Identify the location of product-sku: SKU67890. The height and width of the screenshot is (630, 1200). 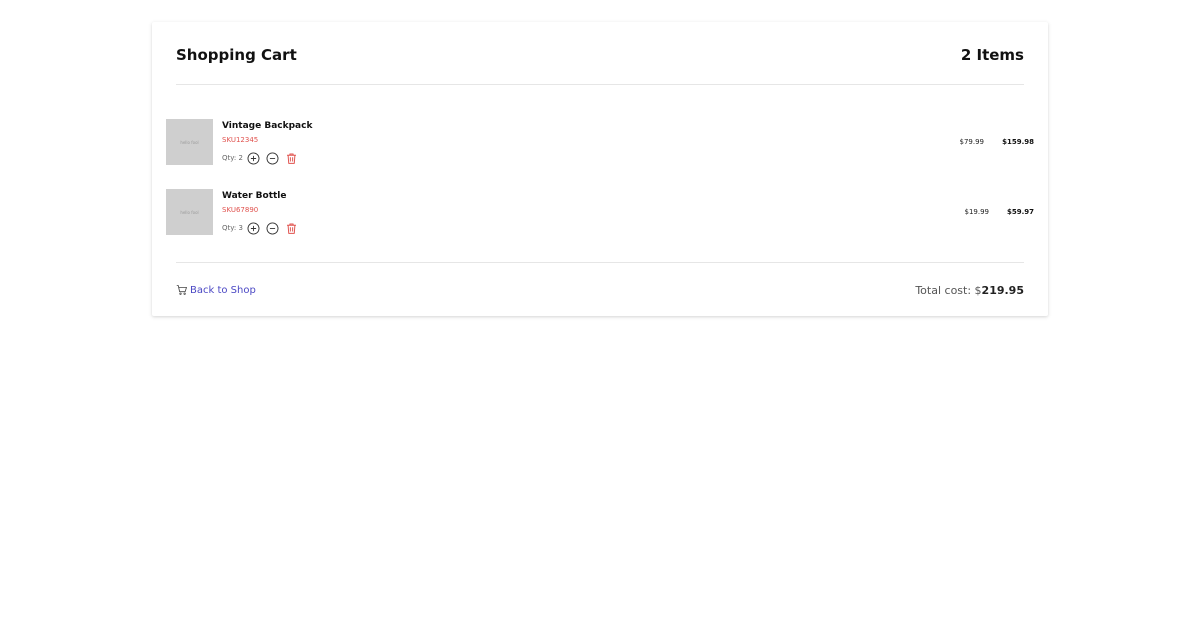
(240, 210).